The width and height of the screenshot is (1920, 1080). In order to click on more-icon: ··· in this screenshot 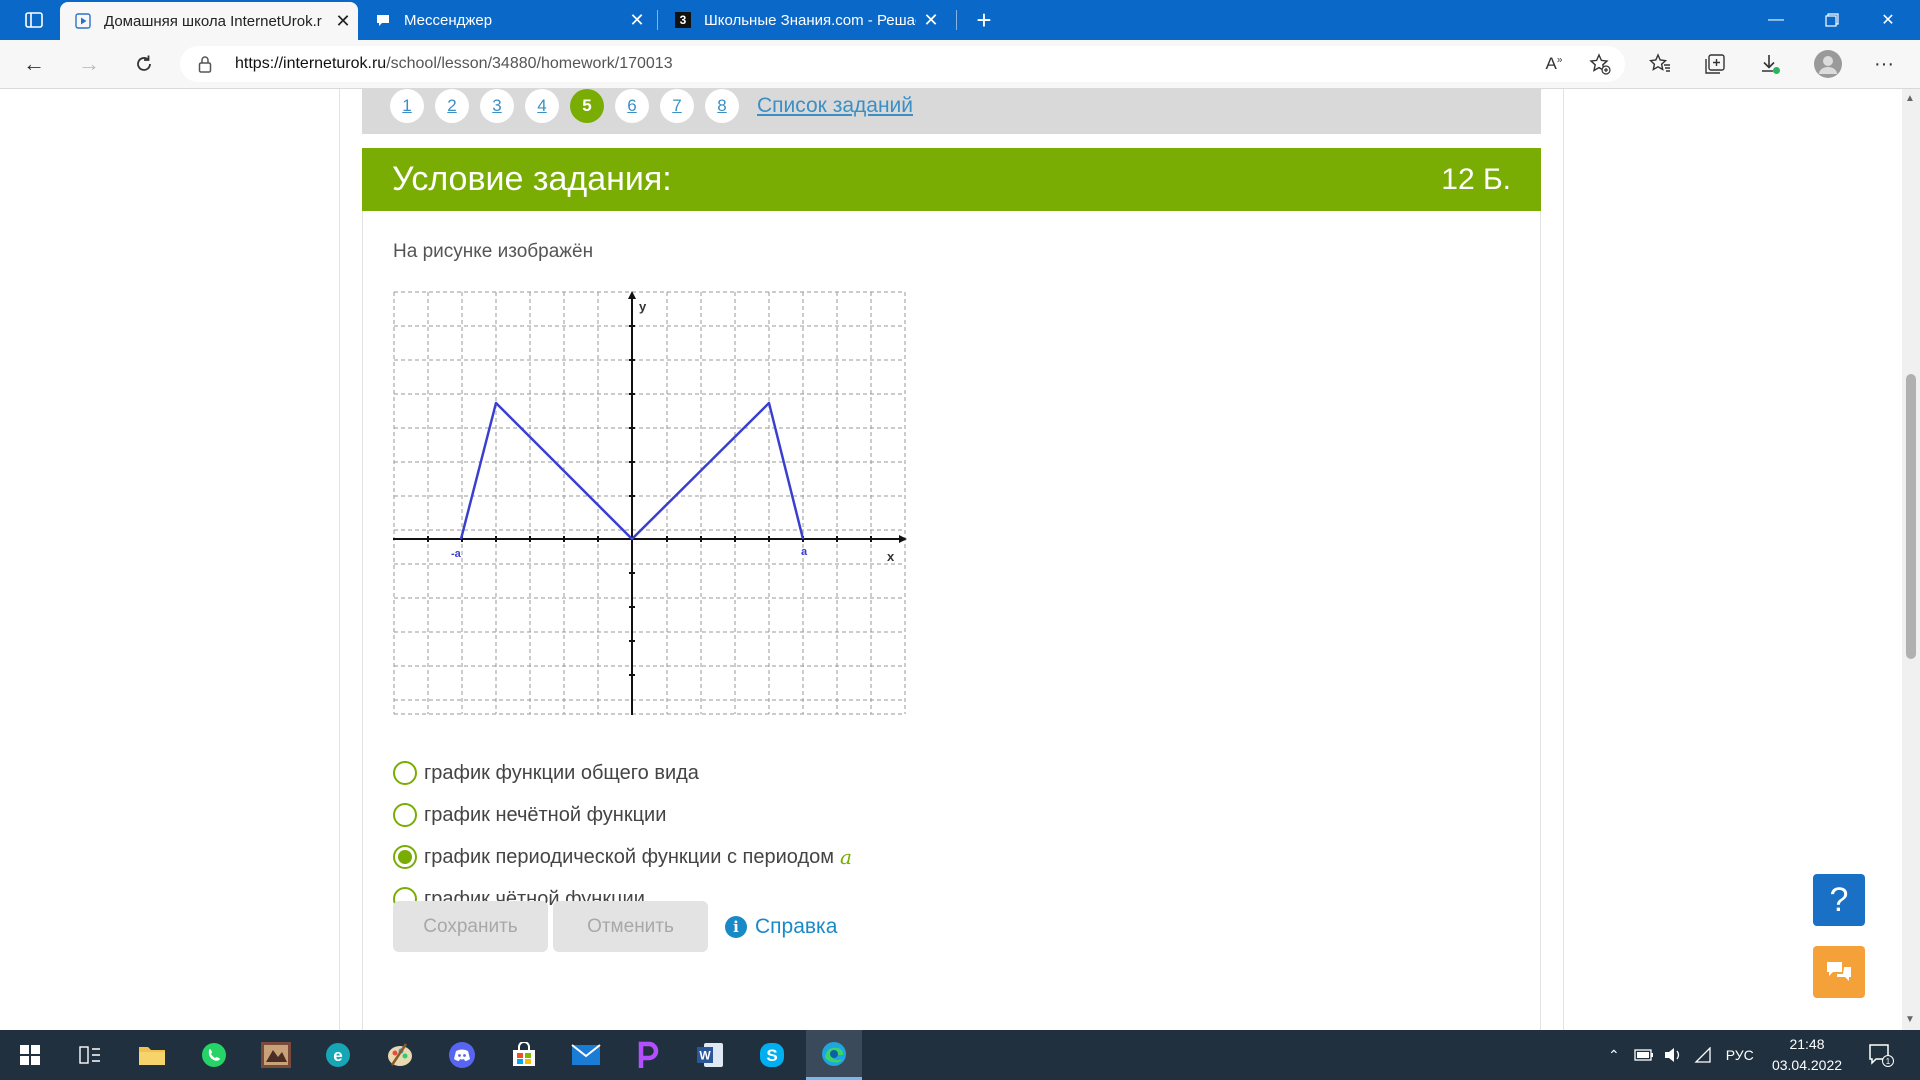, I will do `click(1884, 63)`.